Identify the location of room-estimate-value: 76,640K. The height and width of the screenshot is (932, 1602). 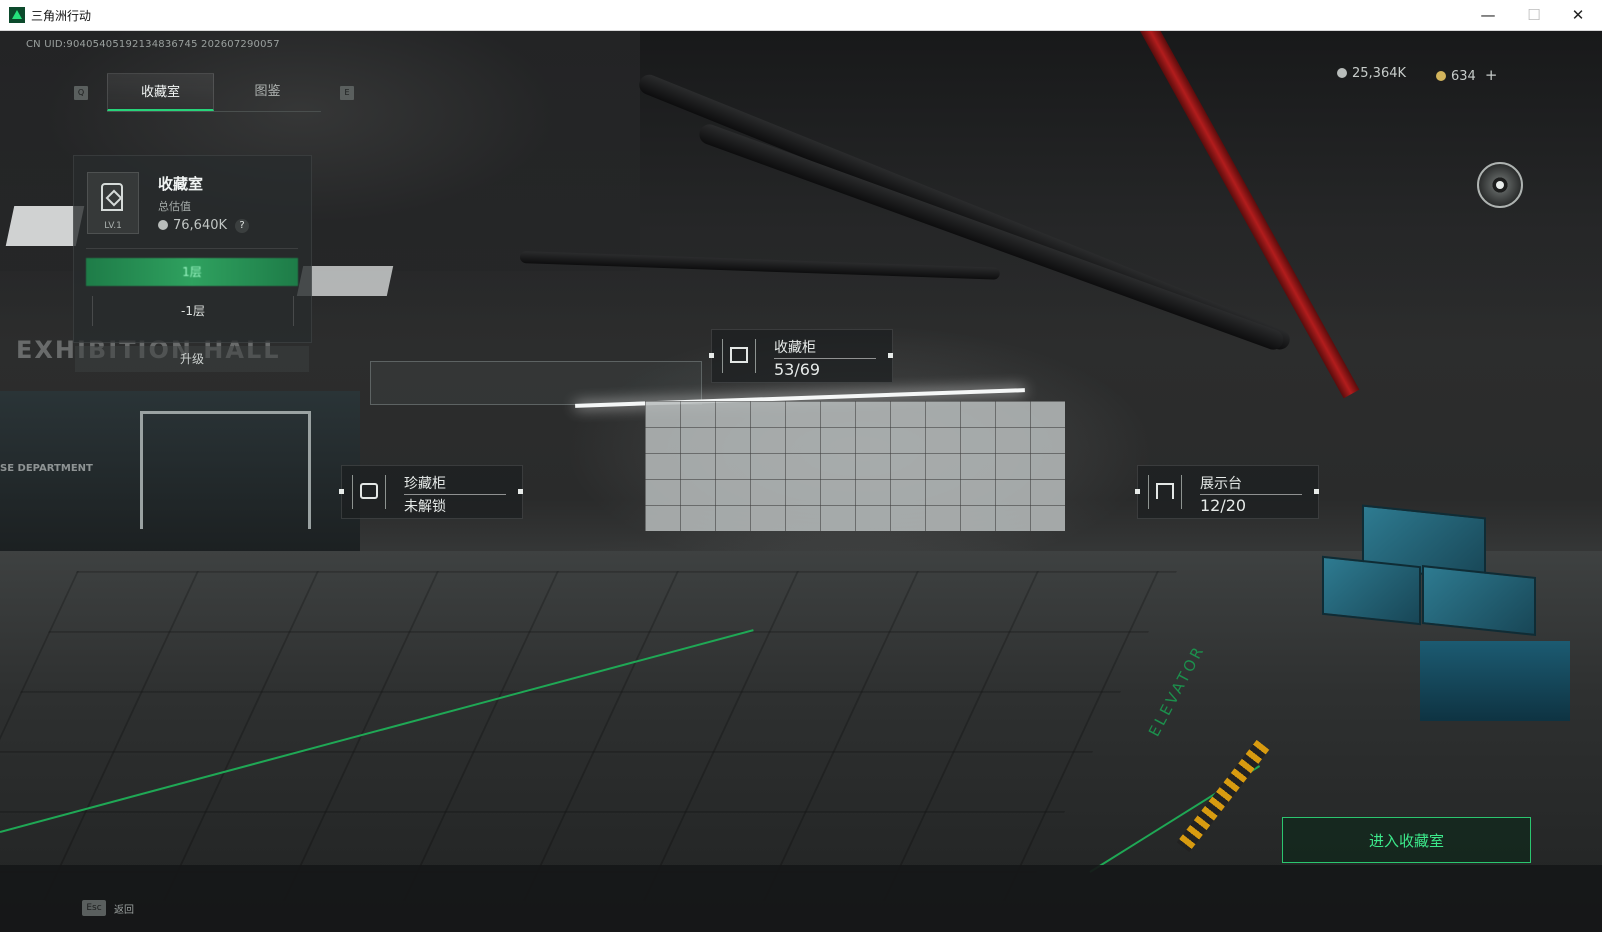
(200, 225).